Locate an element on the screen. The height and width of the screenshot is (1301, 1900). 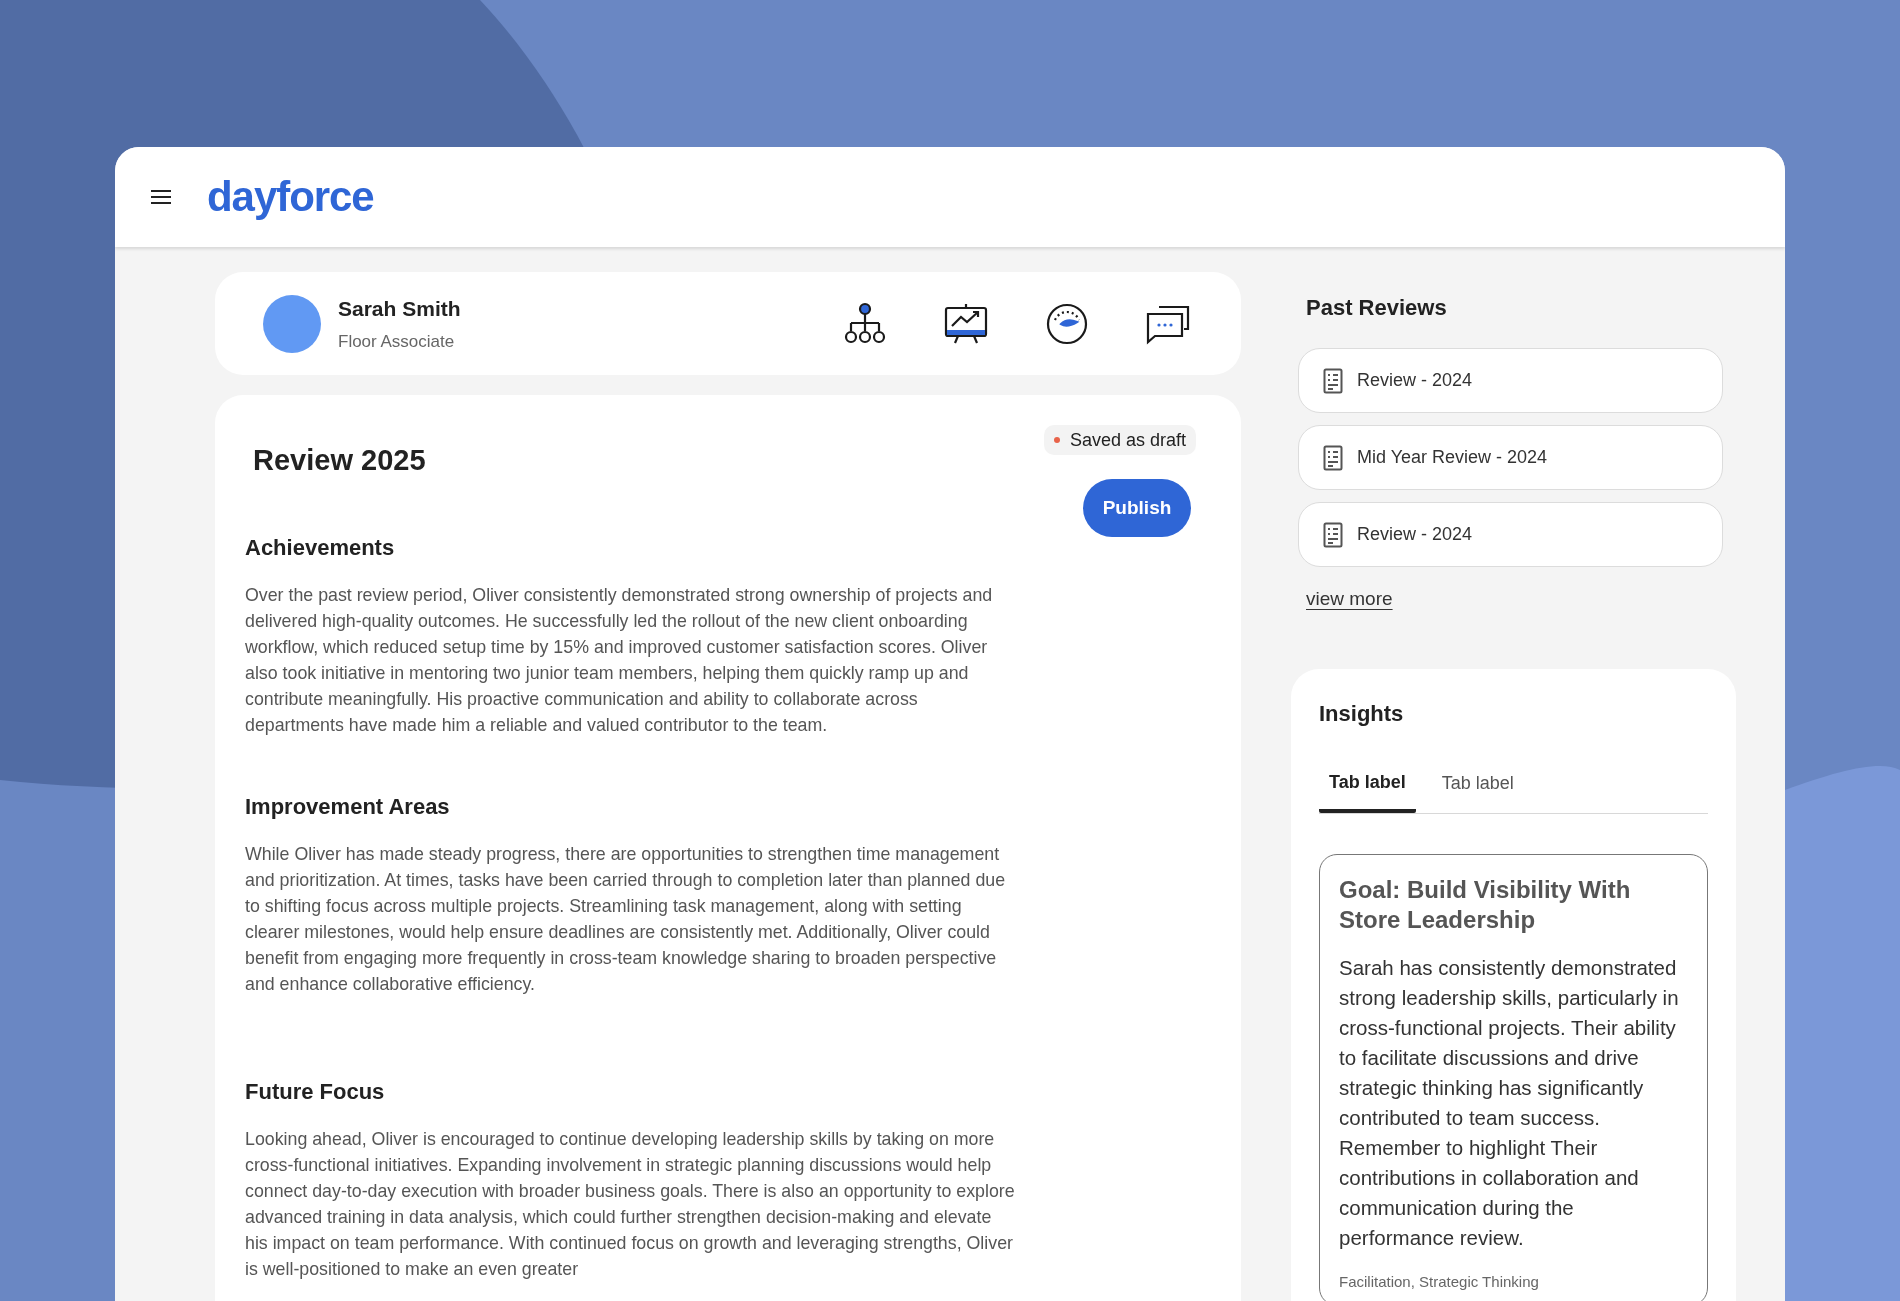
section-text: Looking ahead, Oliver is encouraged to continue developing leadership skills by taking on more cross-functional initiatives. Expanding involvement in strategic planning discussions would help connect day-to-day execution with broader business goals. There is also an opportunity to explore advanced training in data analysis, which could further strengthen decision-making and elevate his impact on team performance. With continued focus on growth and leveraging strengths, Oliver is well-positioned to make an even greater is located at coordinates (630, 1204).